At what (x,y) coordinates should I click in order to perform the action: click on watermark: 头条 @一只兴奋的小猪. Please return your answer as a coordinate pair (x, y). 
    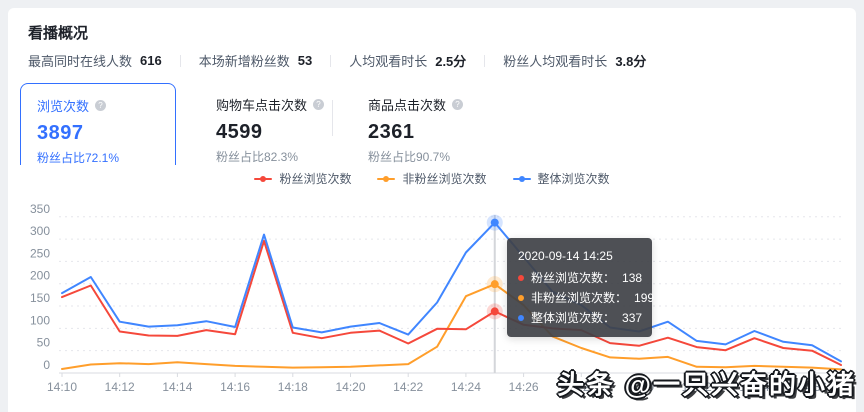
    Looking at the image, I should click on (706, 385).